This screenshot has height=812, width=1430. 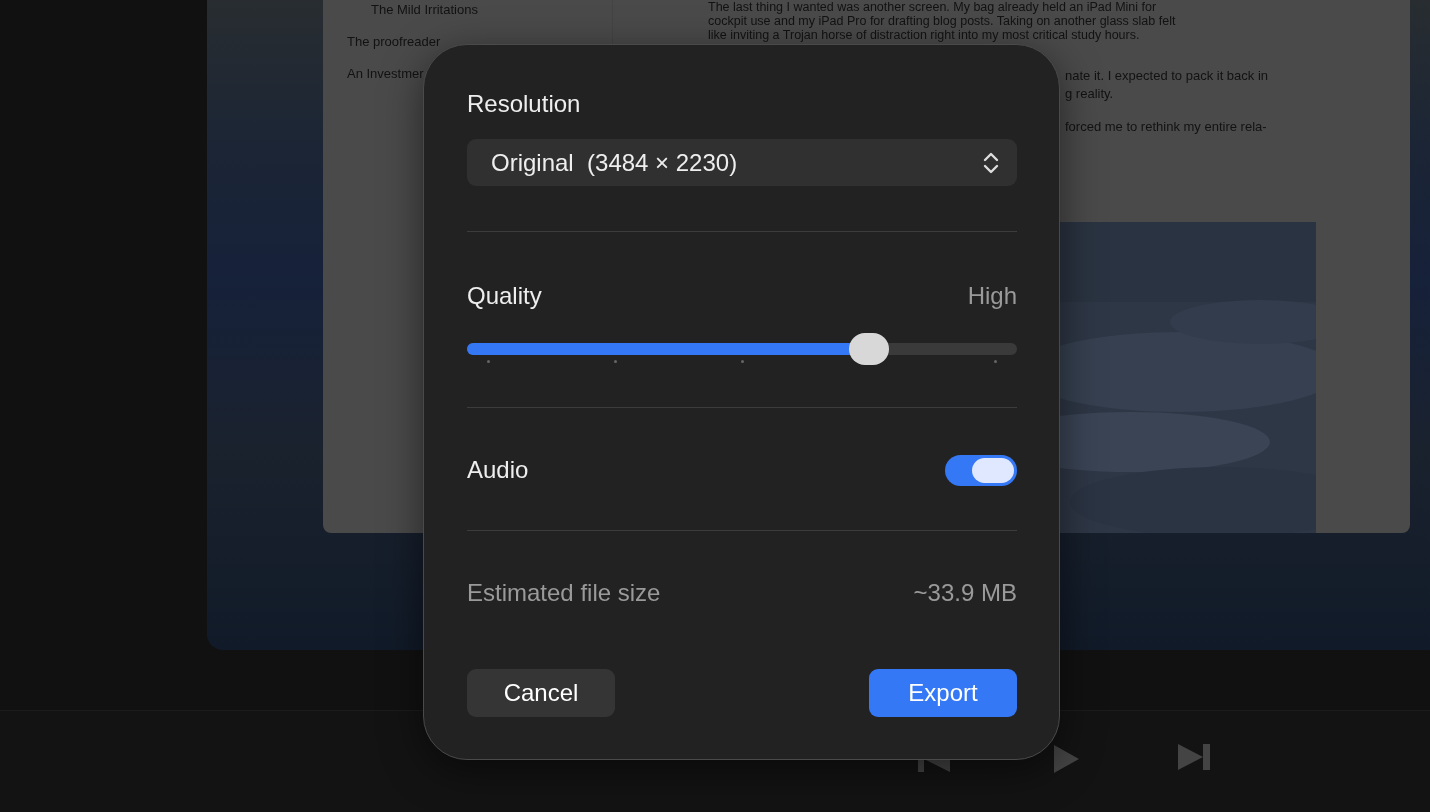 What do you see at coordinates (742, 349) in the screenshot?
I see `quality-slider` at bounding box center [742, 349].